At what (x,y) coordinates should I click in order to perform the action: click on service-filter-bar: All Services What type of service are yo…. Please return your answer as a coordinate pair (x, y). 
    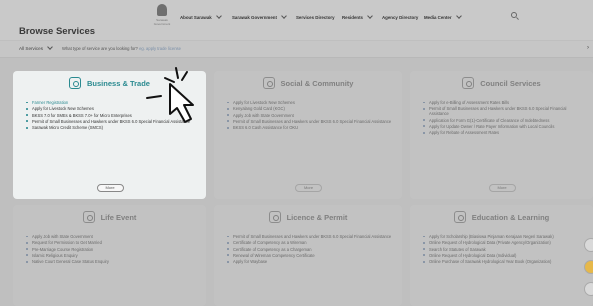
    Looking at the image, I should click on (296, 49).